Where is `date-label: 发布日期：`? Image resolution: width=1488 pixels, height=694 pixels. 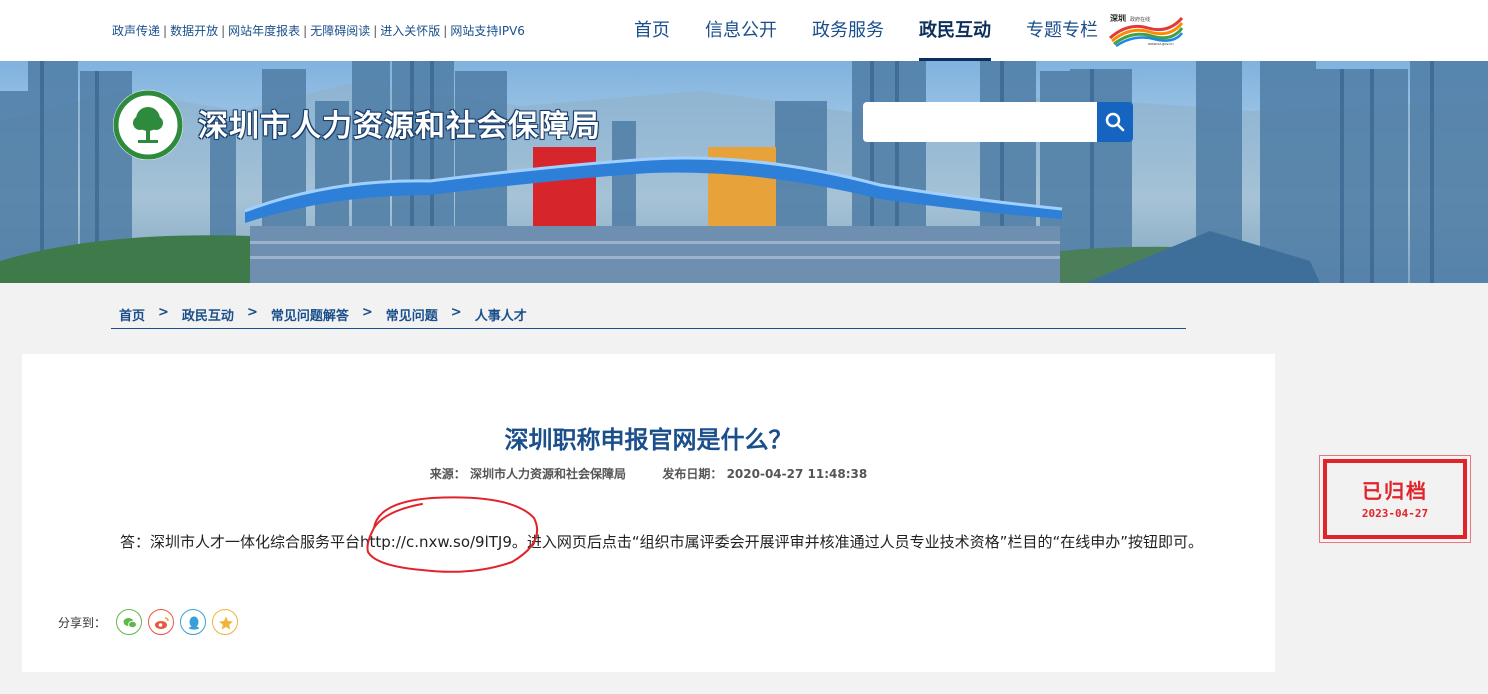
date-label: 发布日期： is located at coordinates (692, 474).